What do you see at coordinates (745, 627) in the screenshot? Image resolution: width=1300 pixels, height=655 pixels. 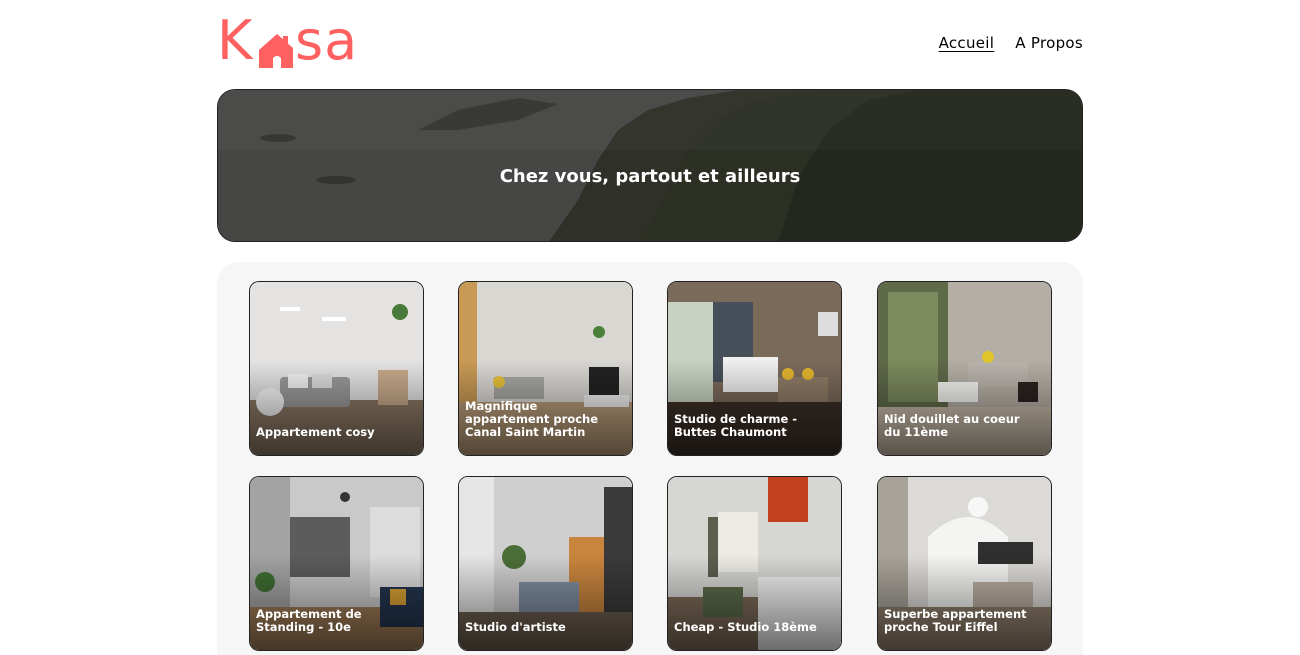 I see `listing-title: Cheap - Studio 18ème` at bounding box center [745, 627].